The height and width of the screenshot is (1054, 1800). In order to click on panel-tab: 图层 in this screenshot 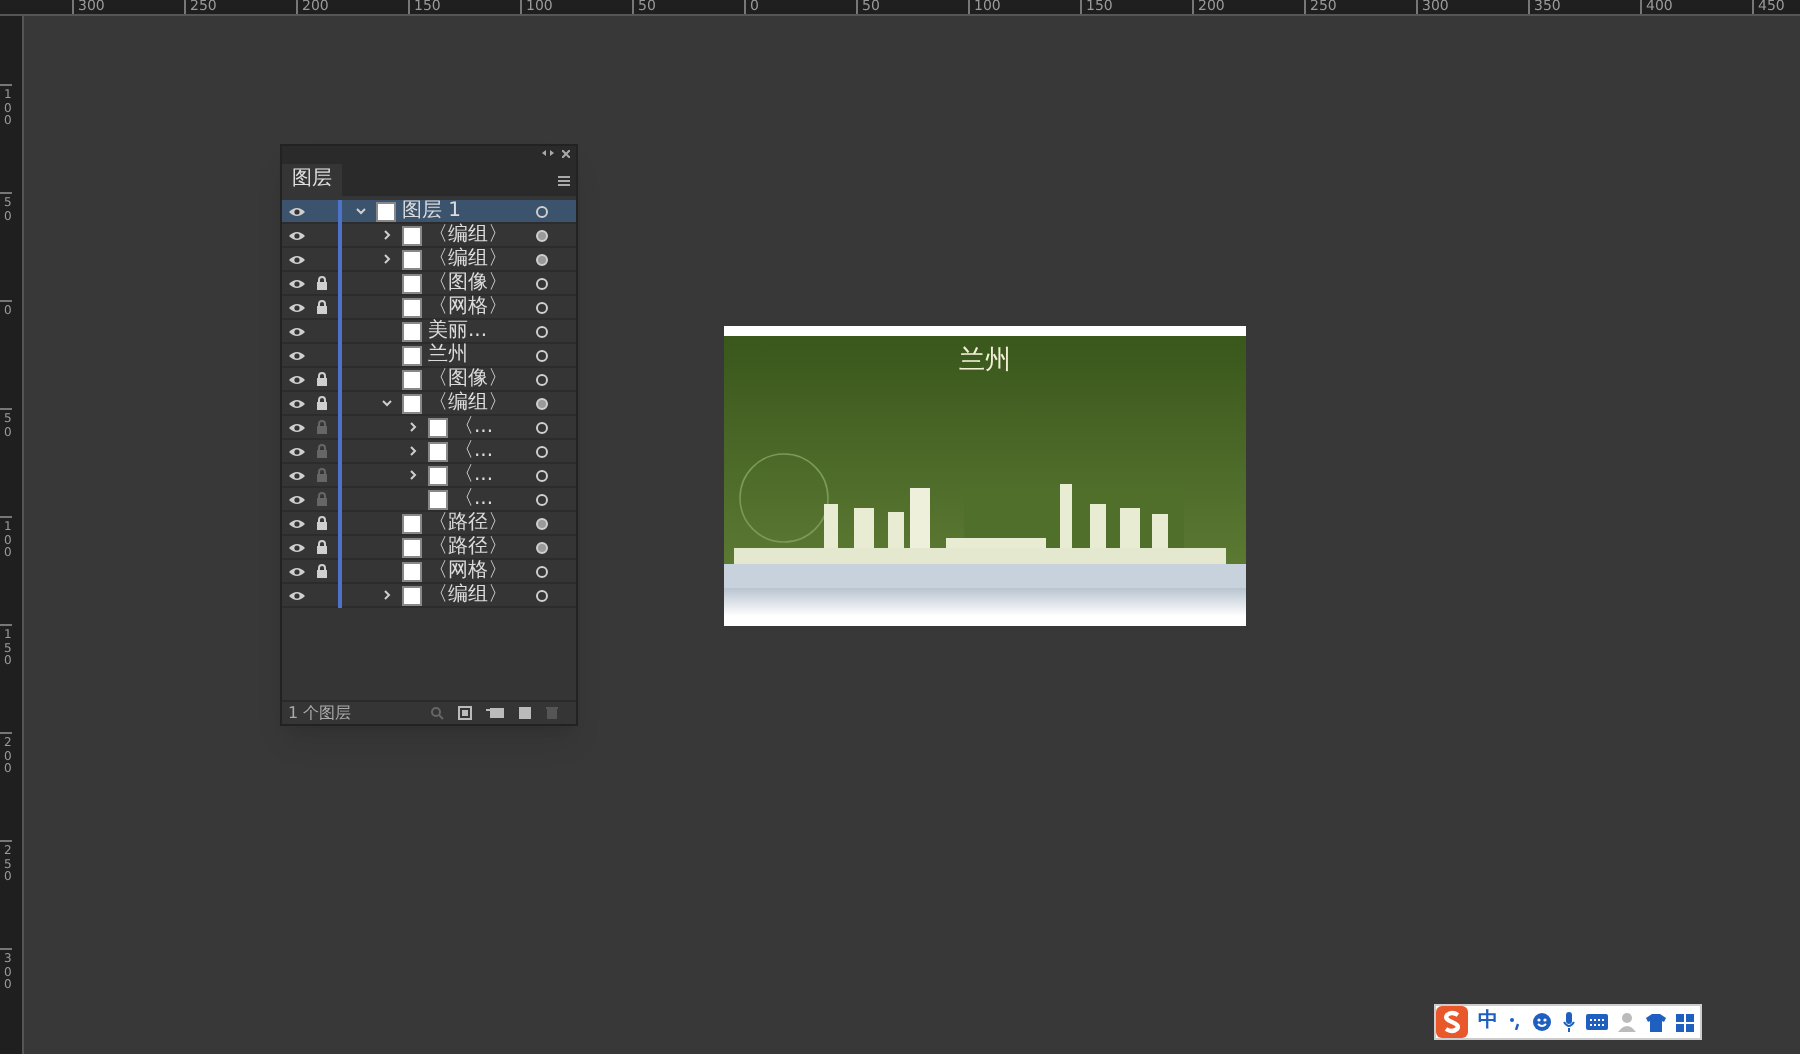, I will do `click(312, 180)`.